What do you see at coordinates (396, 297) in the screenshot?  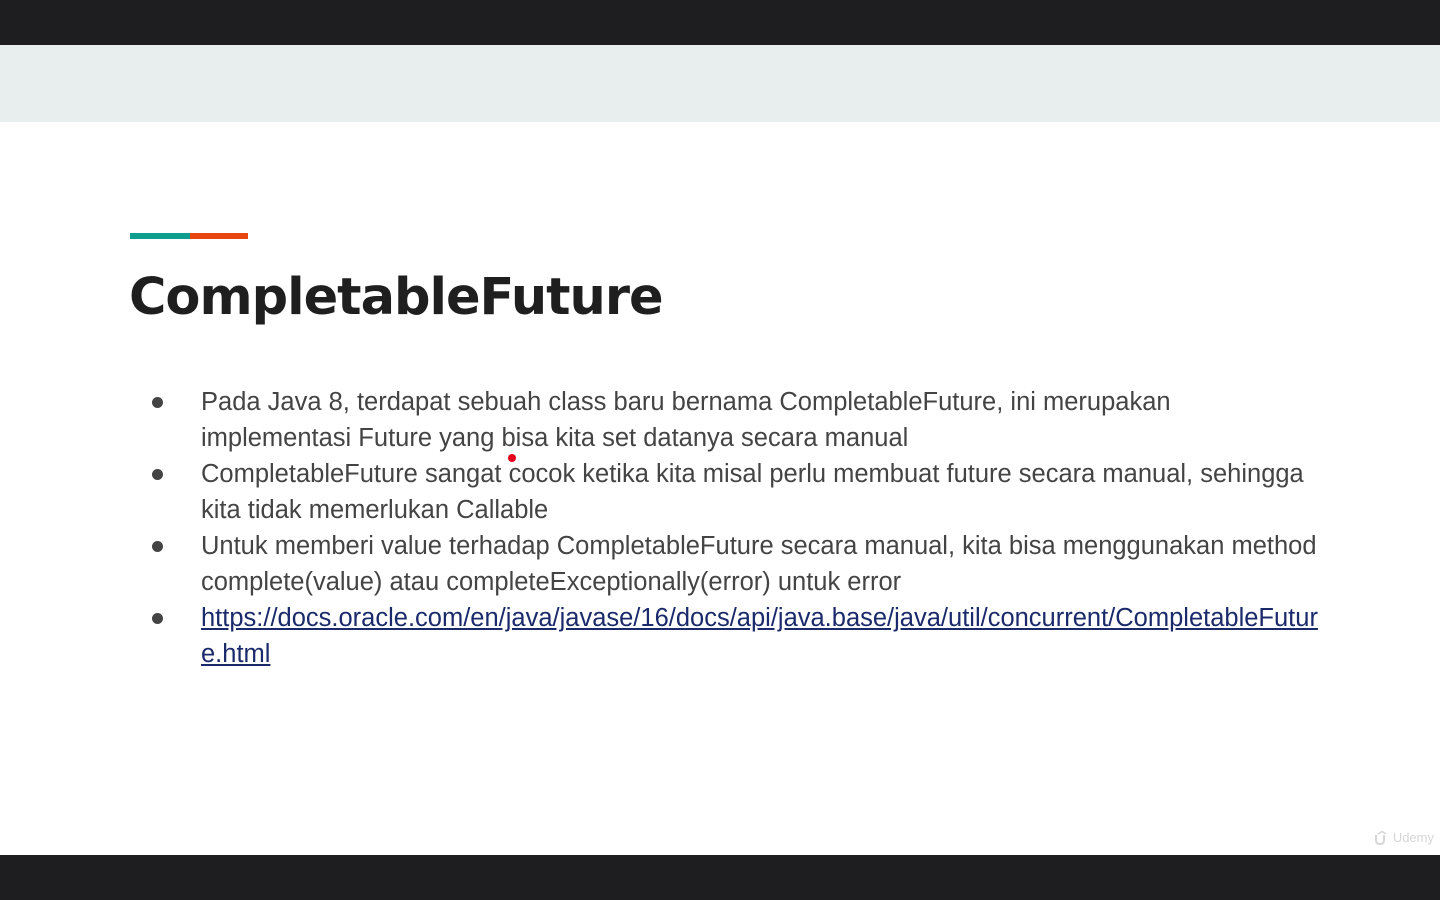 I see `slide-title: CompletableFuture` at bounding box center [396, 297].